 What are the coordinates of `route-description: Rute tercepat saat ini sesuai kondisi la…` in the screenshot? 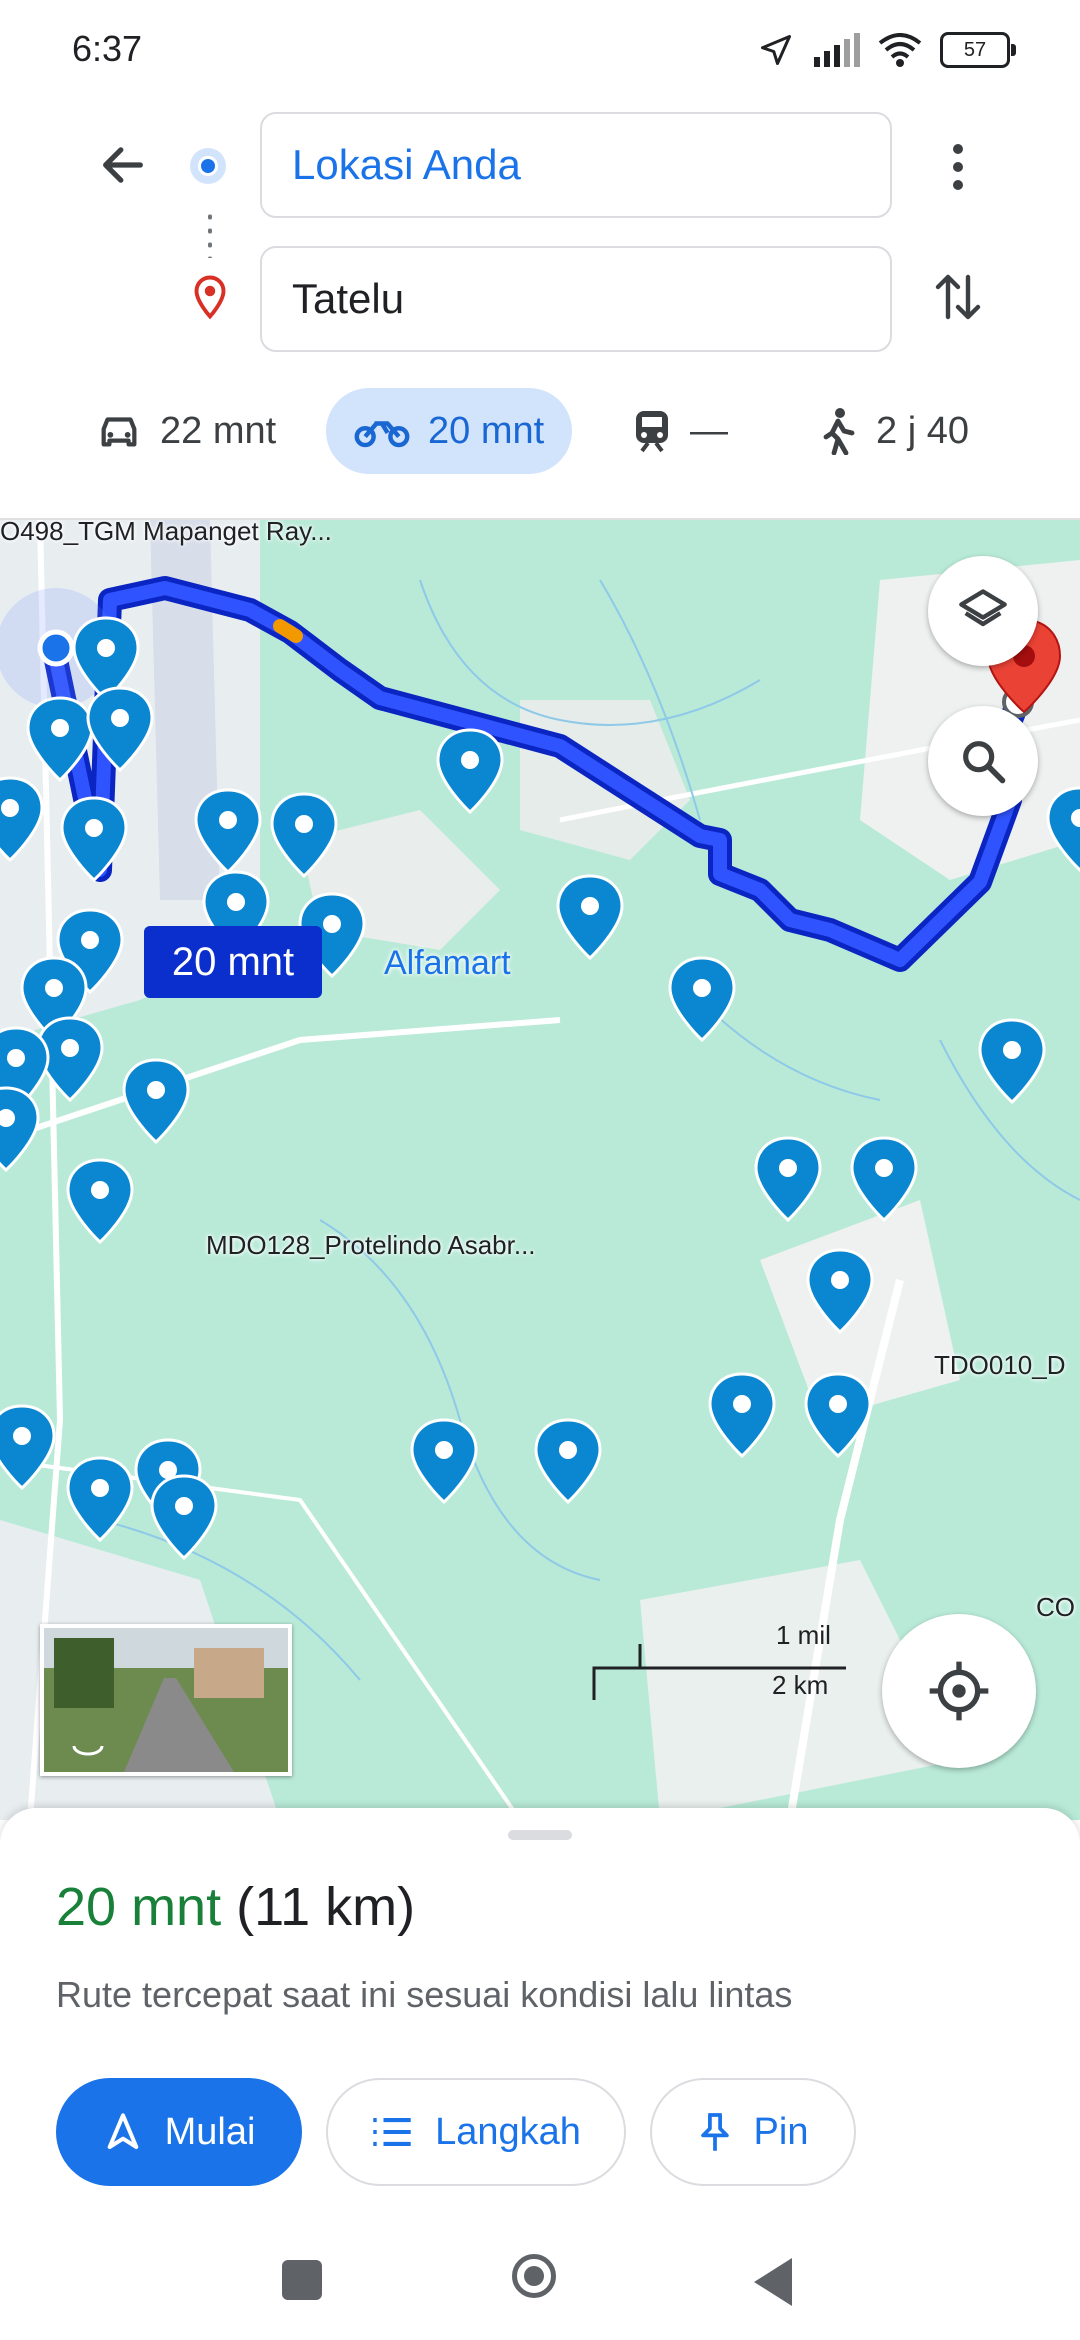 It's located at (424, 1994).